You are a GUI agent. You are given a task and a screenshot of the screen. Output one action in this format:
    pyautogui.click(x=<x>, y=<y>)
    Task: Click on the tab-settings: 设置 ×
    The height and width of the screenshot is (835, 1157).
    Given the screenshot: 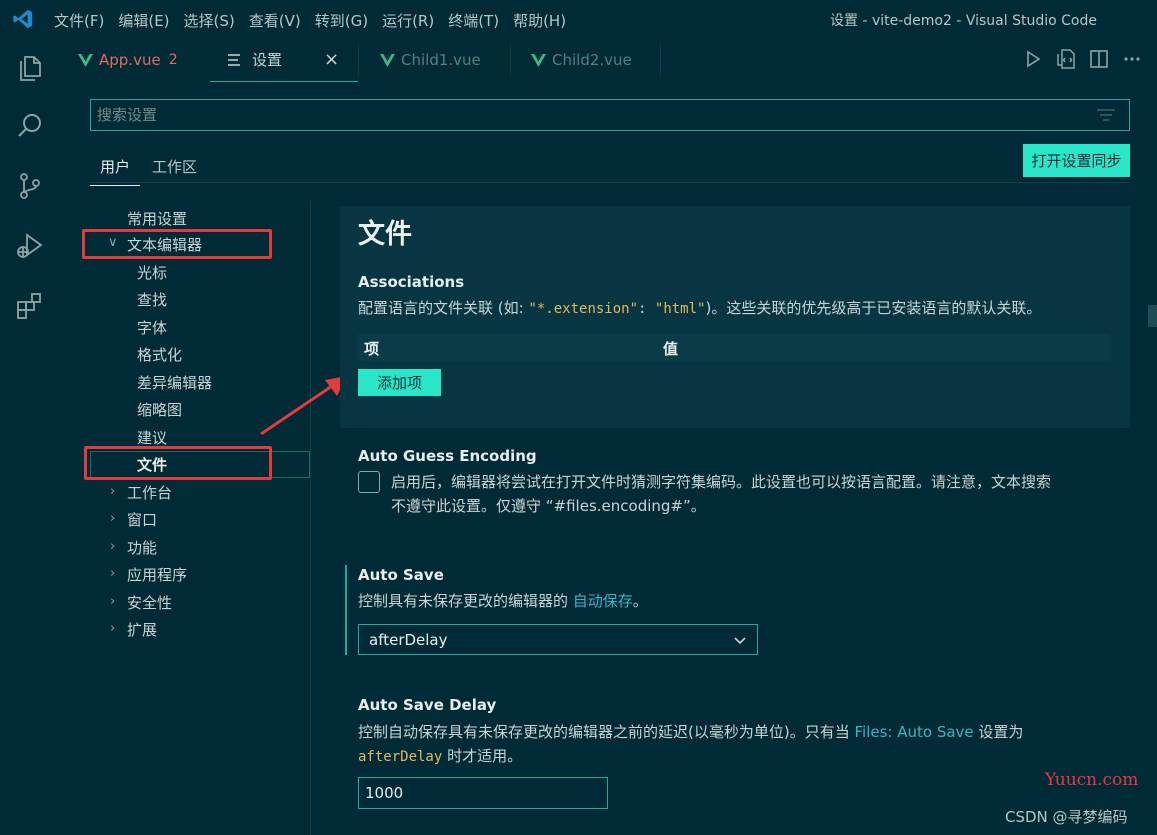 What is the action you would take?
    pyautogui.click(x=284, y=60)
    